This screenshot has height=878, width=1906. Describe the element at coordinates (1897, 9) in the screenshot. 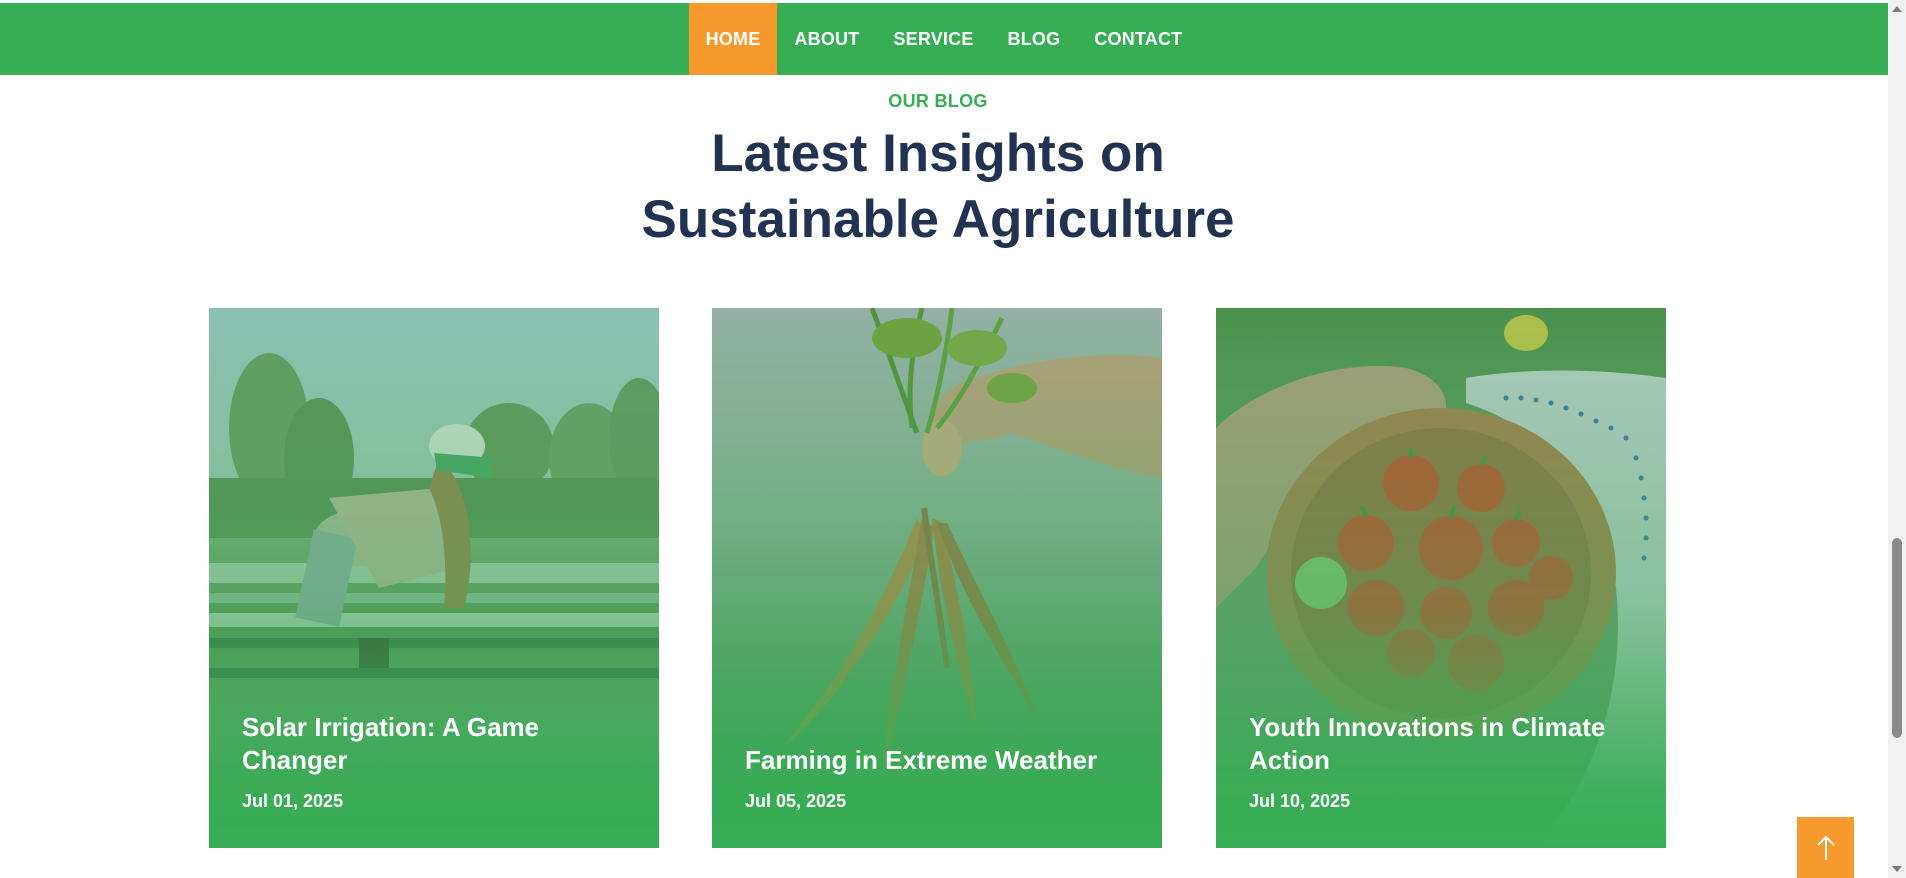

I see `scroll-up-arrow-icon` at that location.